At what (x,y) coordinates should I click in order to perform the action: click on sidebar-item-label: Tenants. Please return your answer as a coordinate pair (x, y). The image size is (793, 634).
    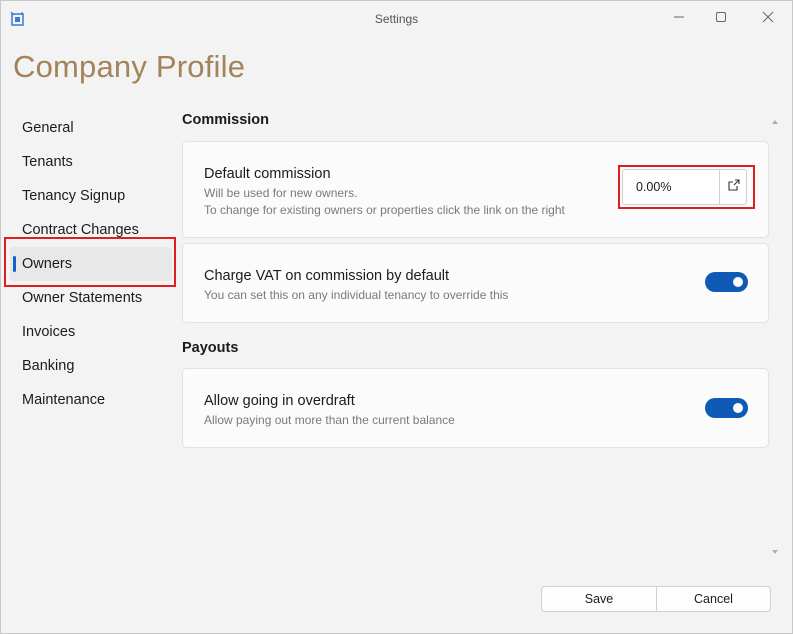
    Looking at the image, I should click on (47, 162).